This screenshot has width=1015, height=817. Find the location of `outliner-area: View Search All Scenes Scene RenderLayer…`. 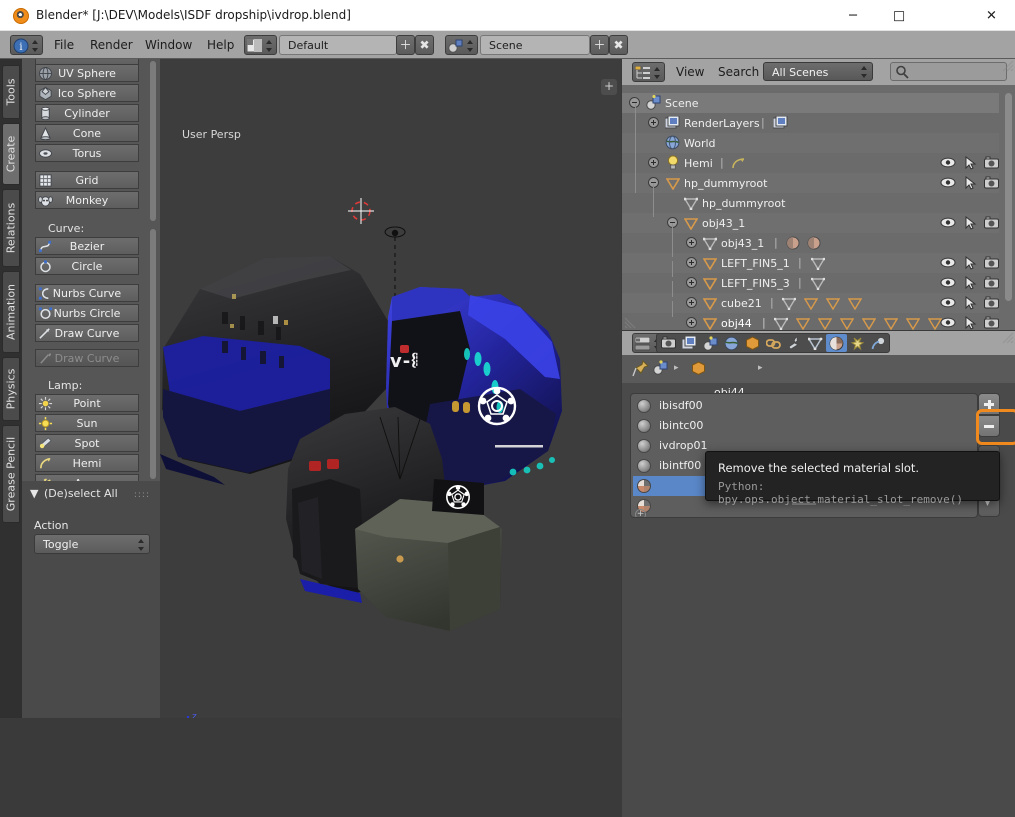

outliner-area: View Search All Scenes Scene RenderLayer… is located at coordinates (818, 194).